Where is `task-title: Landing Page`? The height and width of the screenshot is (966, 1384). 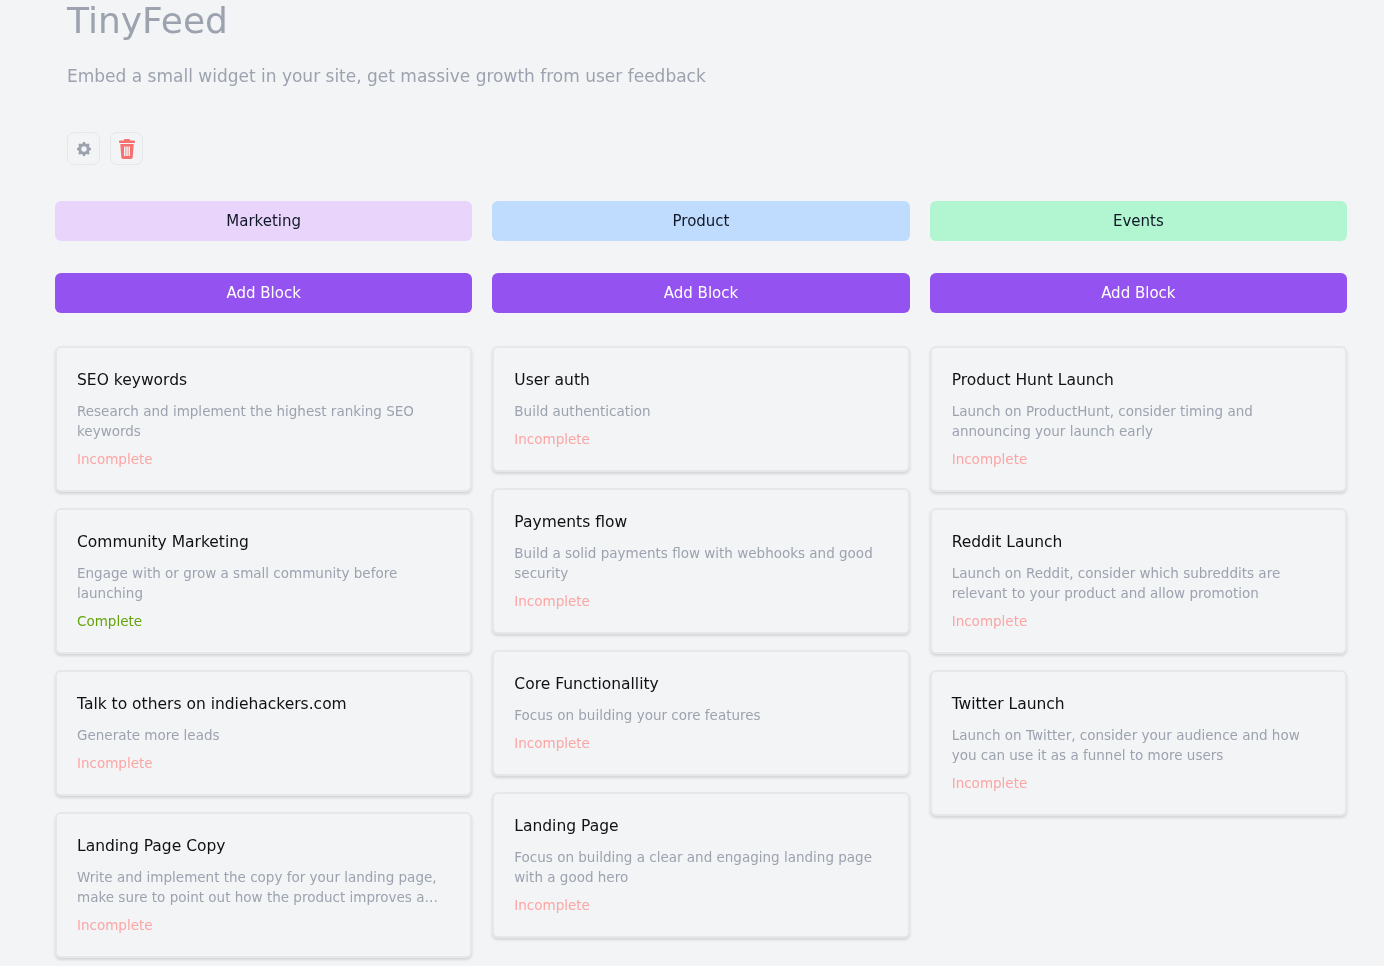
task-title: Landing Page is located at coordinates (567, 826).